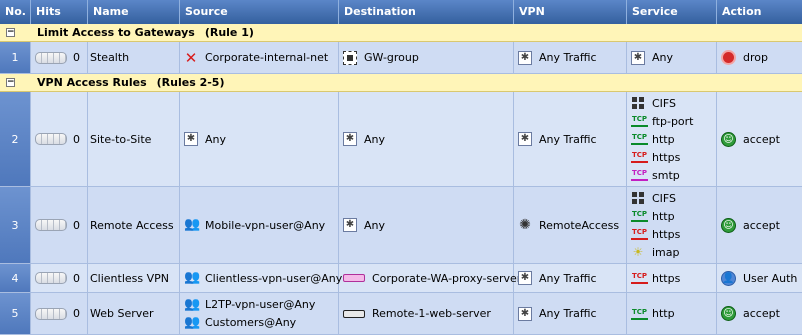  I want to click on rule-name: Site-to-Site, so click(134, 139).